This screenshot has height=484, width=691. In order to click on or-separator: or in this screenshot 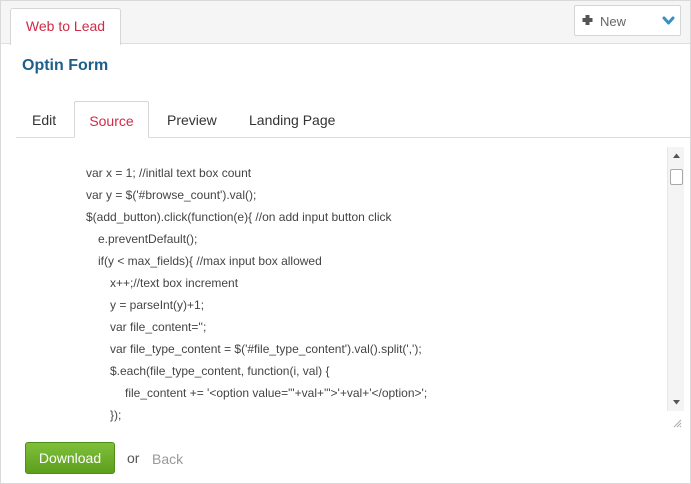, I will do `click(133, 458)`.